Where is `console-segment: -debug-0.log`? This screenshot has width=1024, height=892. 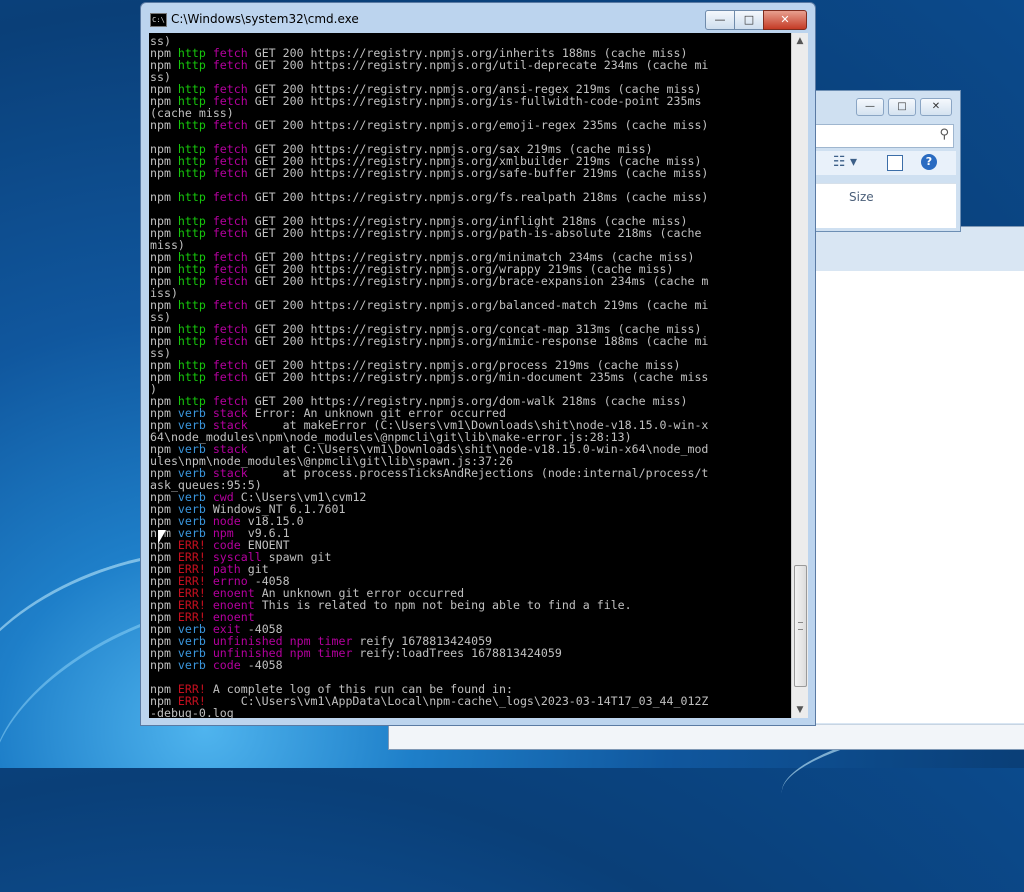
console-segment: -debug-0.log is located at coordinates (192, 712).